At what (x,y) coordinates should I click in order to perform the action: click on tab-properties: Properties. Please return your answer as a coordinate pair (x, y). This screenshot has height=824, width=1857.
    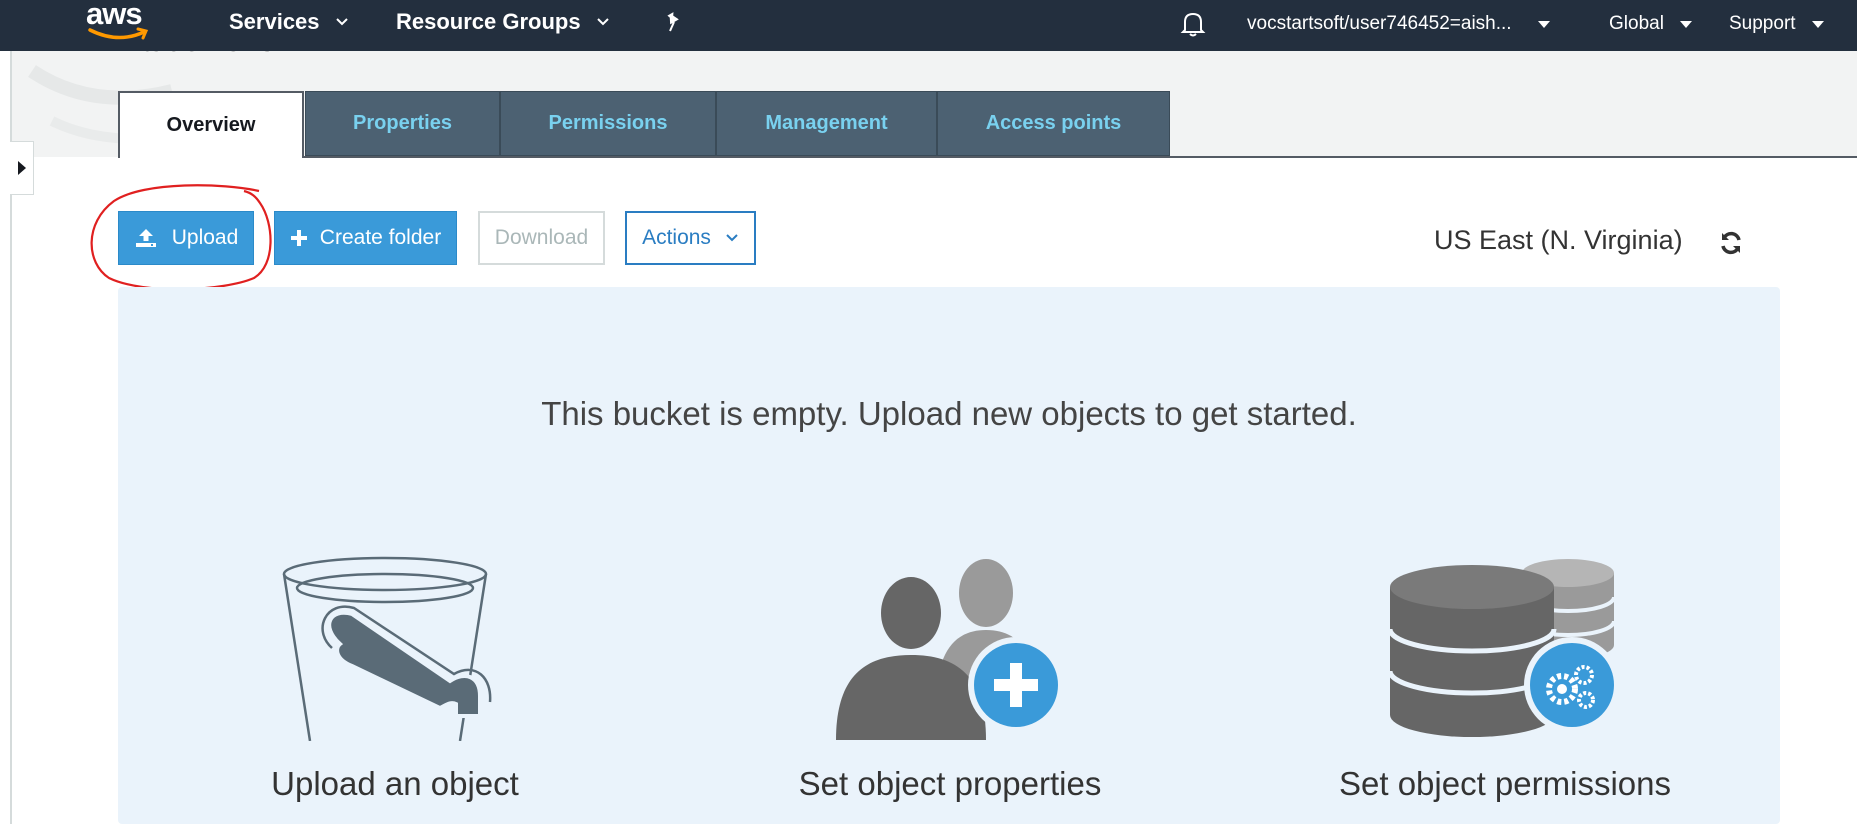
    Looking at the image, I should click on (402, 123).